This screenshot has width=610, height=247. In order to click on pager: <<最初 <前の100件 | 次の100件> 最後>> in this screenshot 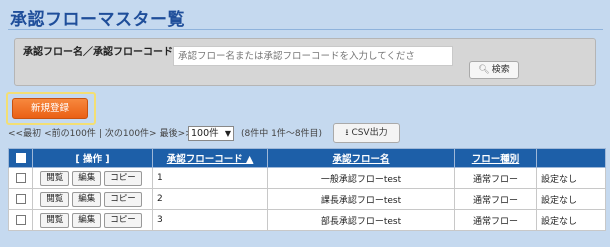, I will do `click(102, 134)`.